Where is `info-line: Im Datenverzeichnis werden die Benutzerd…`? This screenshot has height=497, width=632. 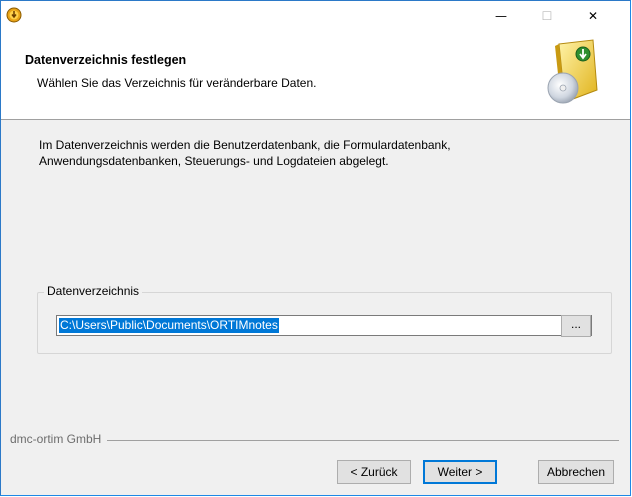 info-line: Im Datenverzeichnis werden die Benutzerd… is located at coordinates (245, 145).